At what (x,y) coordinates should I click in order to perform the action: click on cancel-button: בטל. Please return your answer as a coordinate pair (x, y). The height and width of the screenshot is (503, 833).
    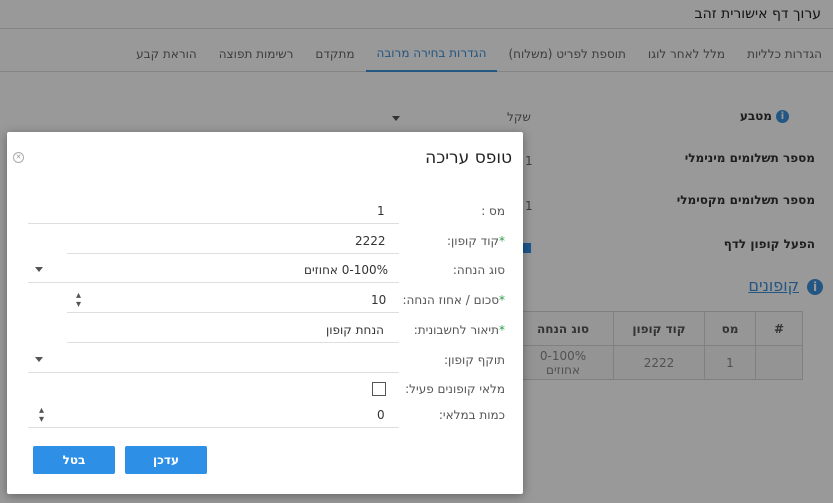
    Looking at the image, I should click on (74, 460).